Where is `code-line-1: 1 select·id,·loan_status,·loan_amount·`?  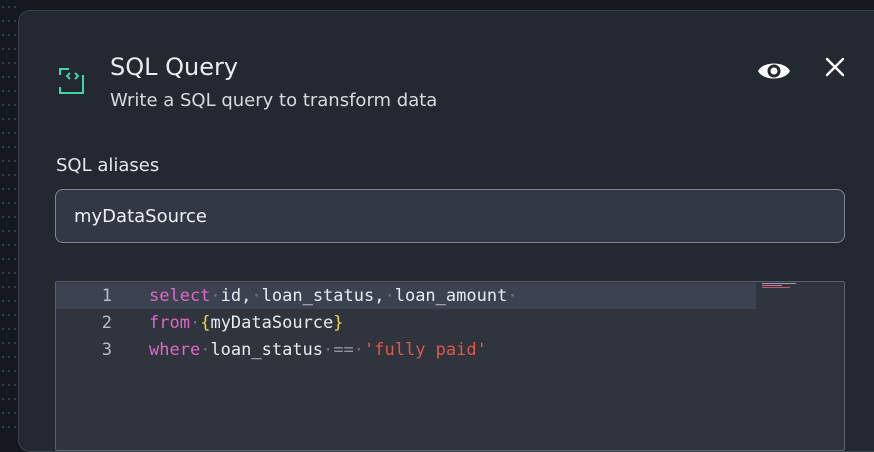 code-line-1: 1 select·id,·loan_status,·loan_amount· is located at coordinates (406, 296).